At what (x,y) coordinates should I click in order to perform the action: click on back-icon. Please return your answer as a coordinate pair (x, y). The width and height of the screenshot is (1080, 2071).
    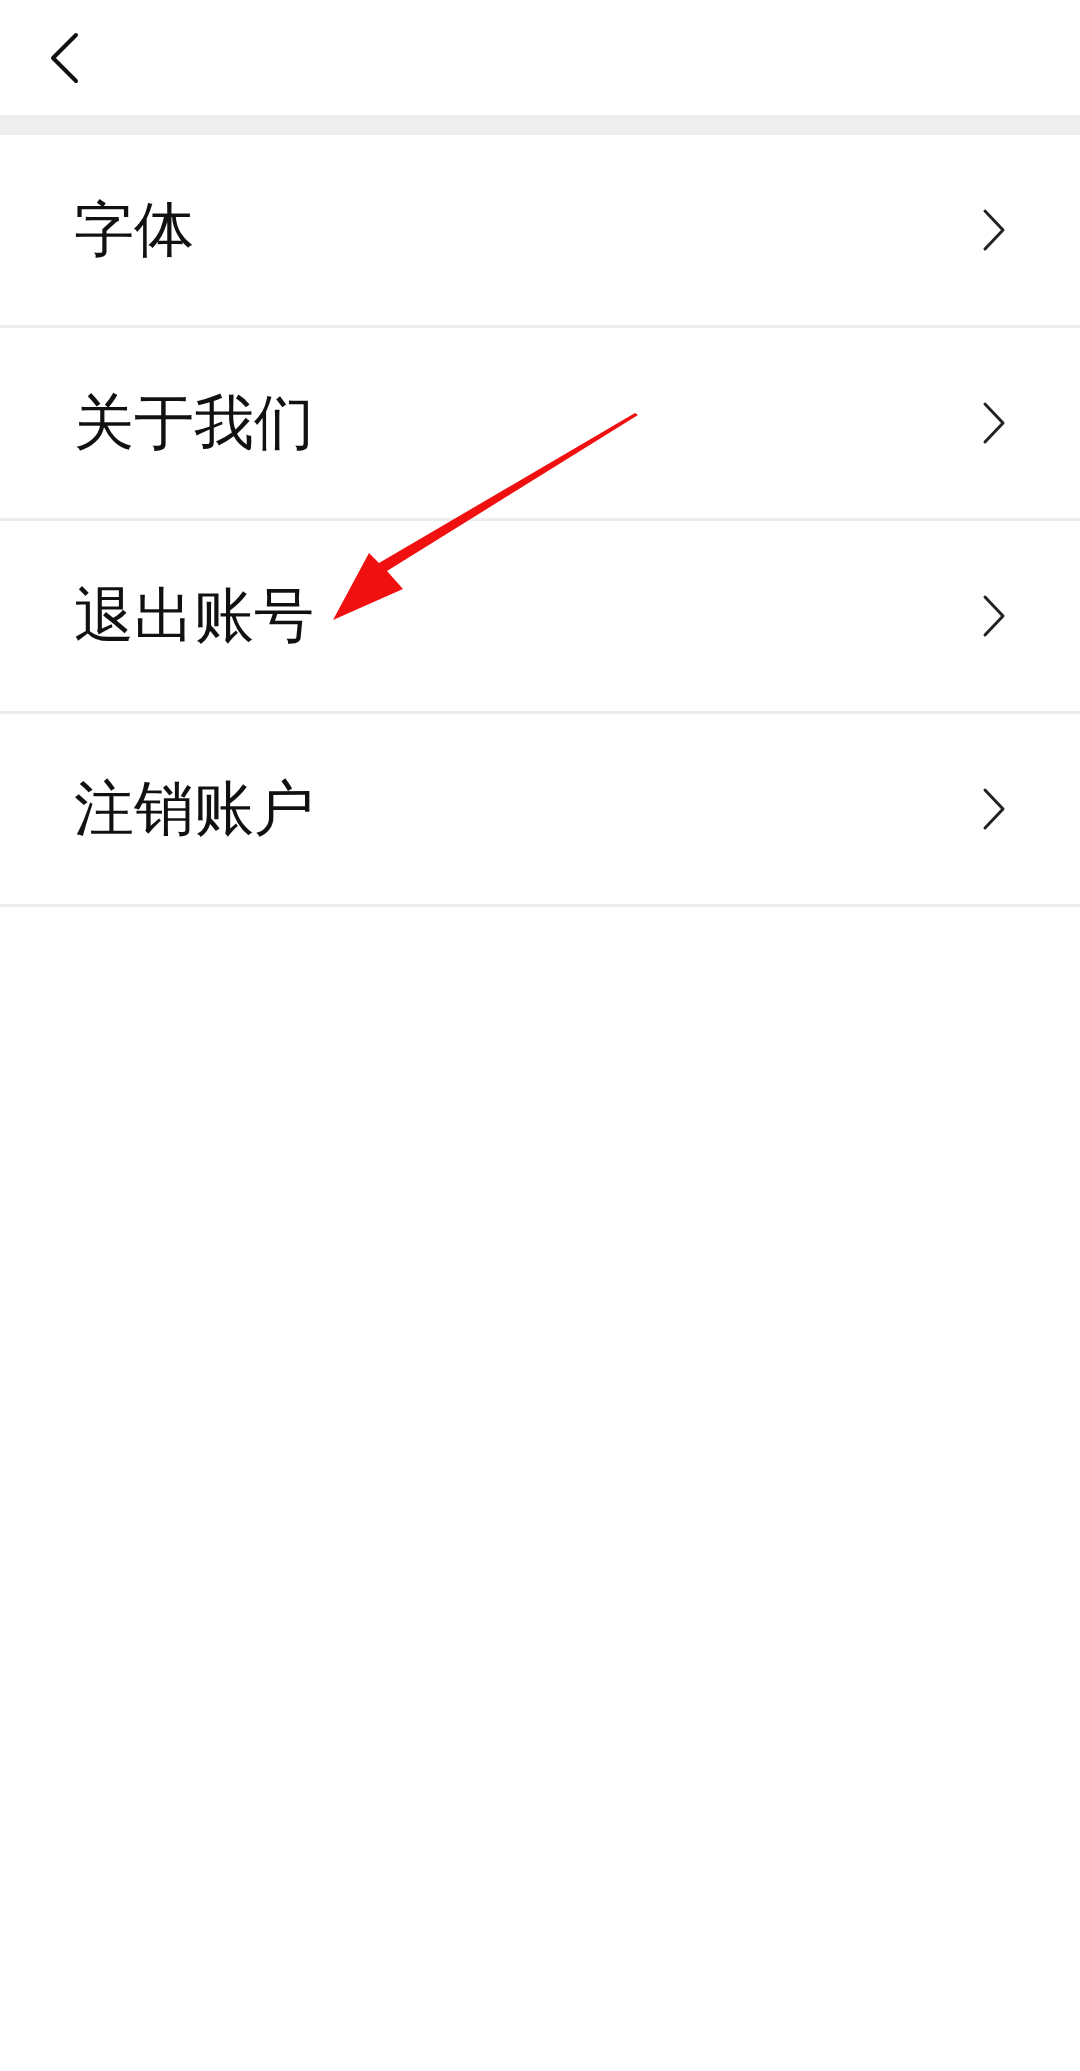
    Looking at the image, I should click on (64, 57).